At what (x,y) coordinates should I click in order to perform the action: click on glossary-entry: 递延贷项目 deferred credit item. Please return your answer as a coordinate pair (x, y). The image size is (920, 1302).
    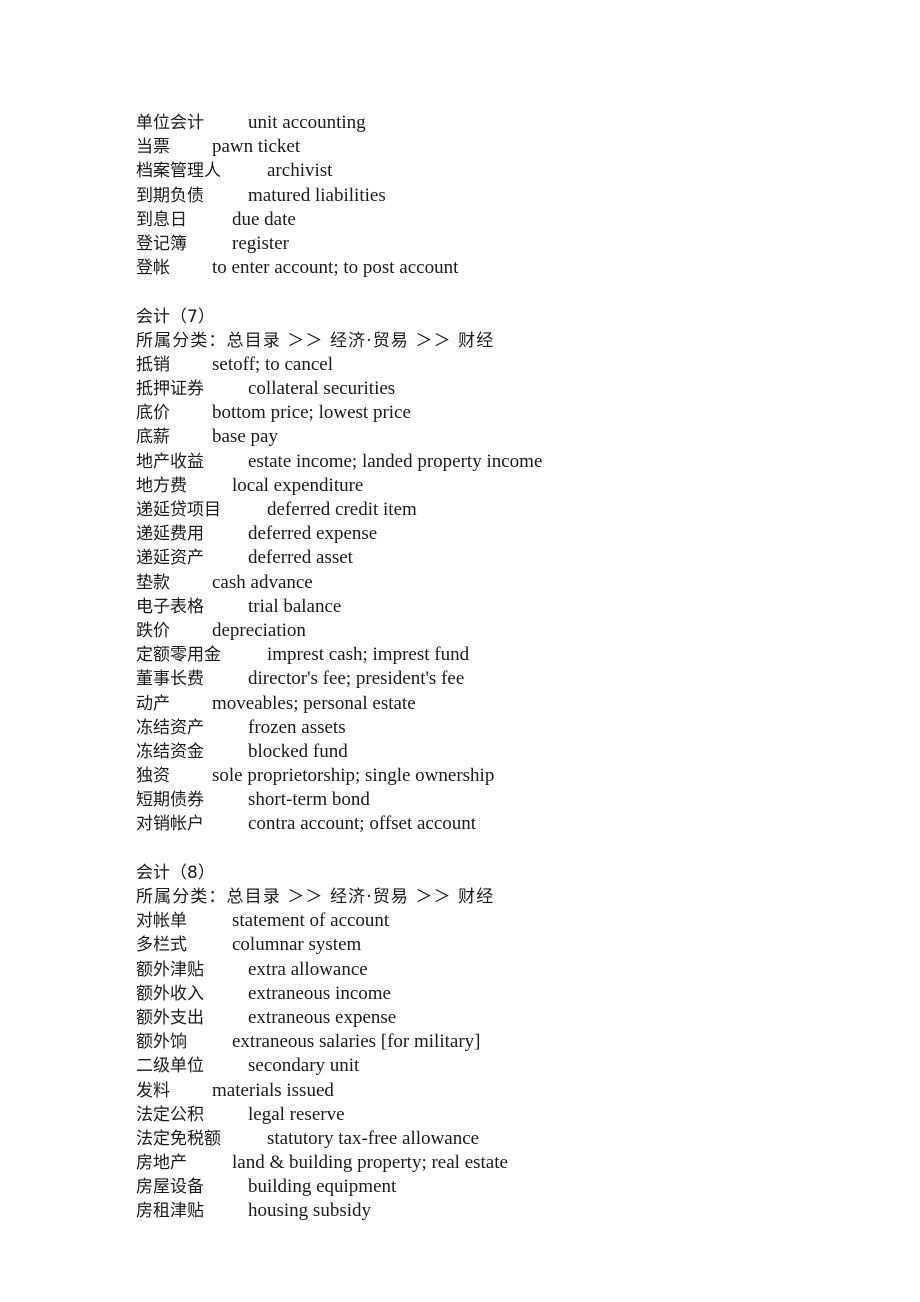
    Looking at the image, I should click on (506, 510).